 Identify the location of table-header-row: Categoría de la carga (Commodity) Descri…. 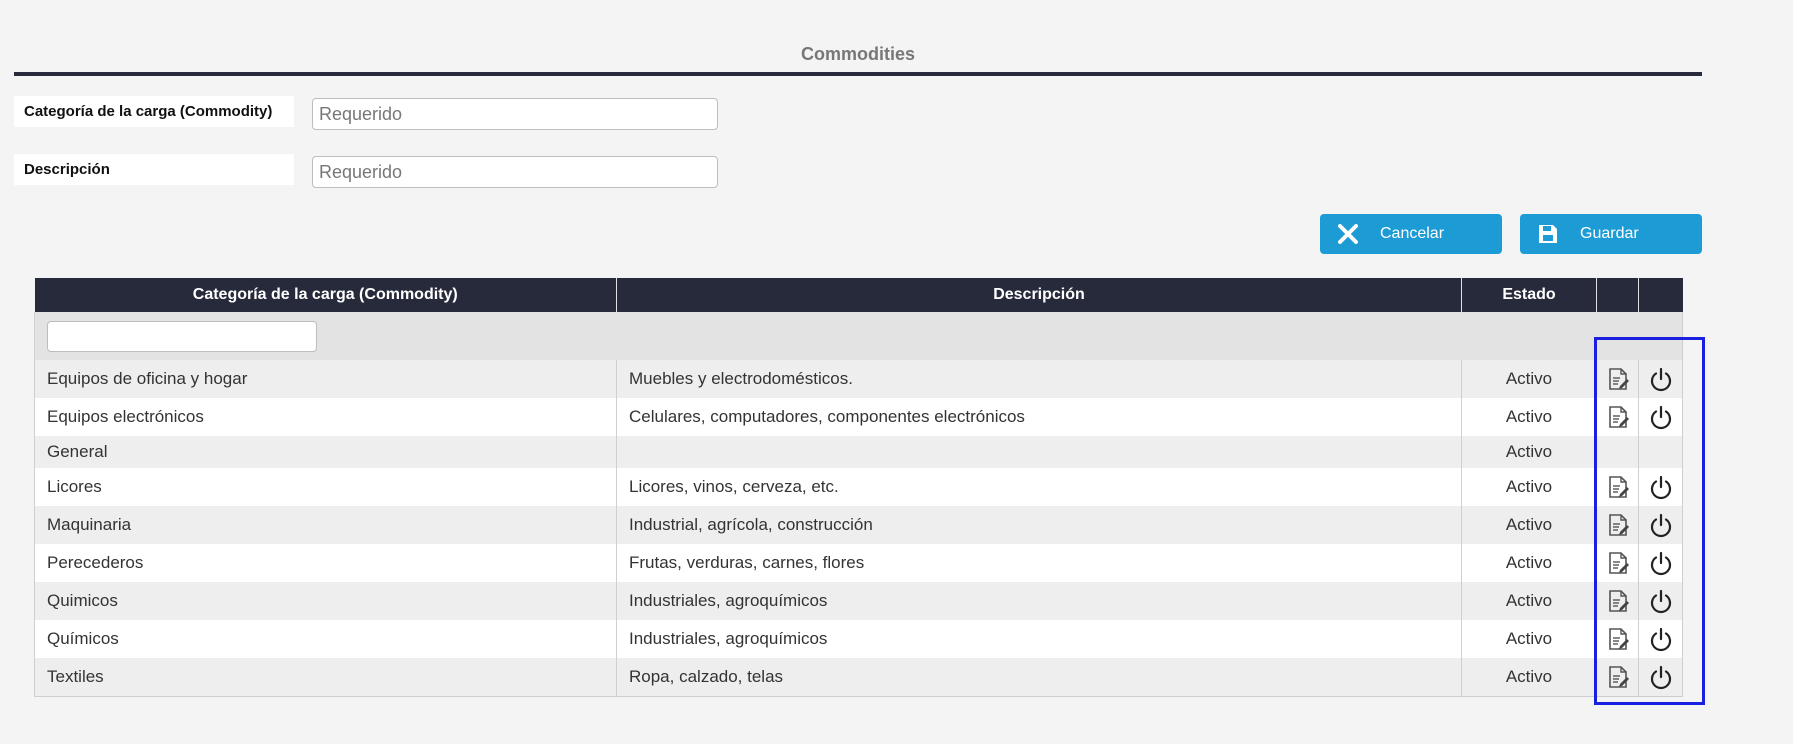
(858, 295).